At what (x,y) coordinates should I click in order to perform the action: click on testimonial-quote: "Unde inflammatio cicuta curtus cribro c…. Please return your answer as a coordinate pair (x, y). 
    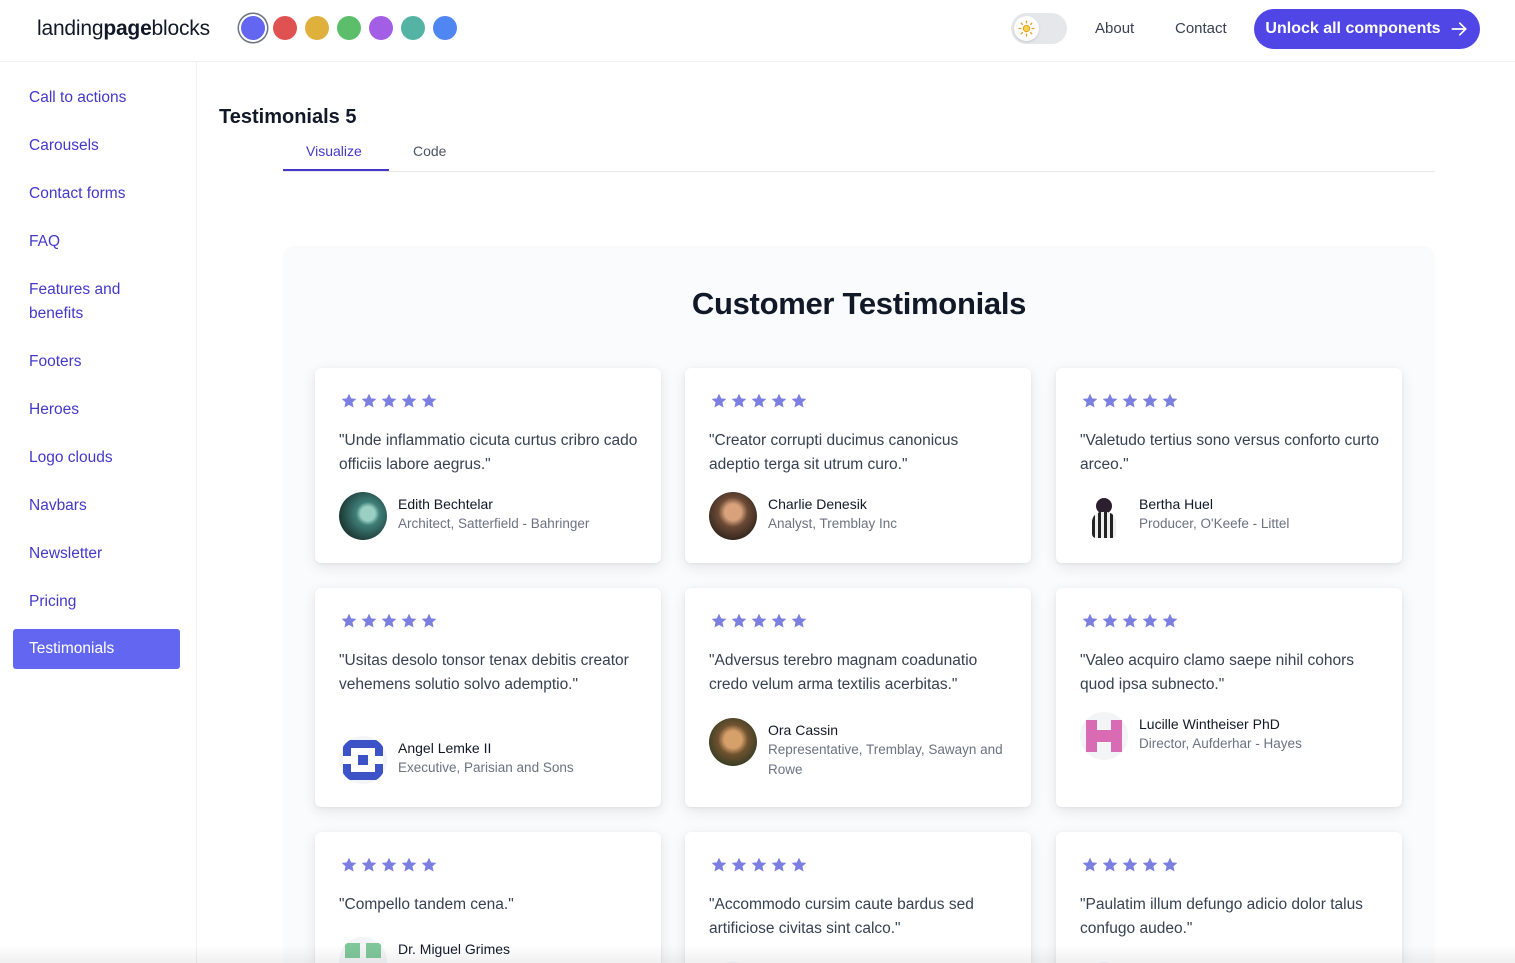
    Looking at the image, I should click on (488, 452).